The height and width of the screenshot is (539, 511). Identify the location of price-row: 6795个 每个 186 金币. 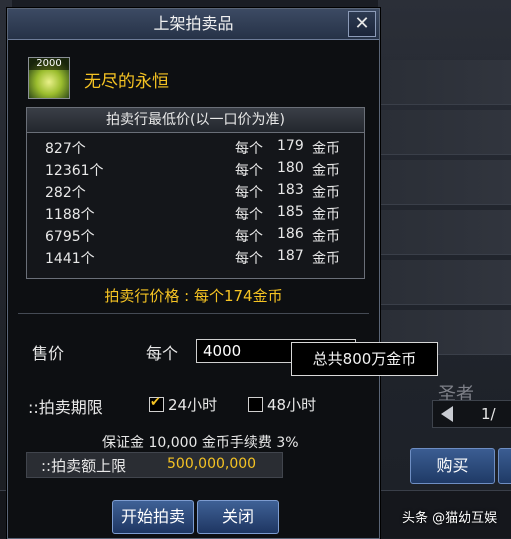
(195, 235).